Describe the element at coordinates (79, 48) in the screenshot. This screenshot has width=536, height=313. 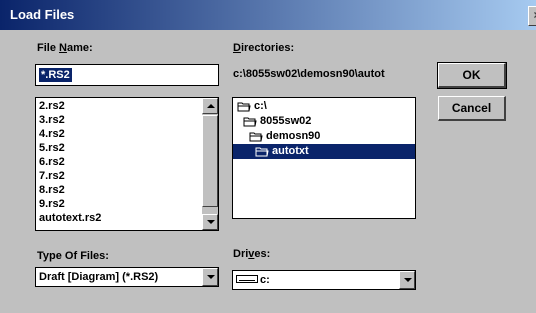
I see `file-name-label-suffix: ame:` at that location.